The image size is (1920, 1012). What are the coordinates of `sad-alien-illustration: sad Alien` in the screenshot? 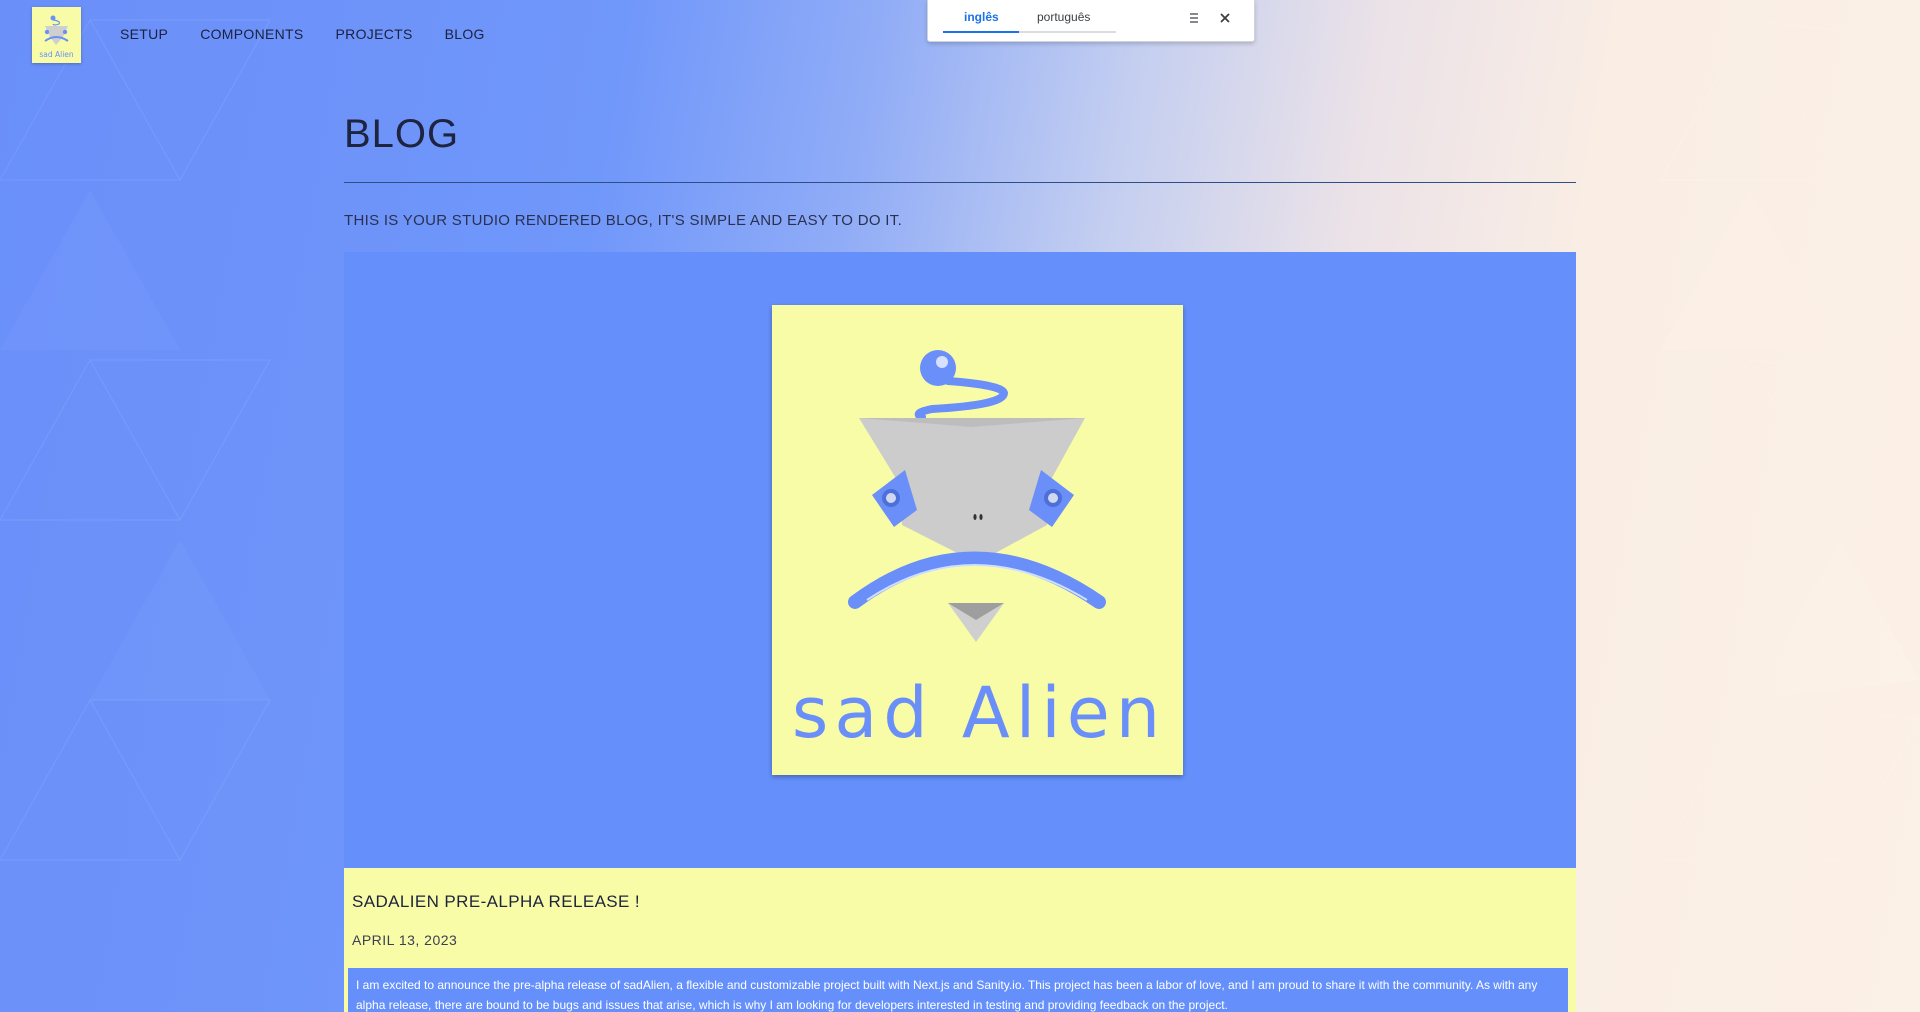 It's located at (979, 552).